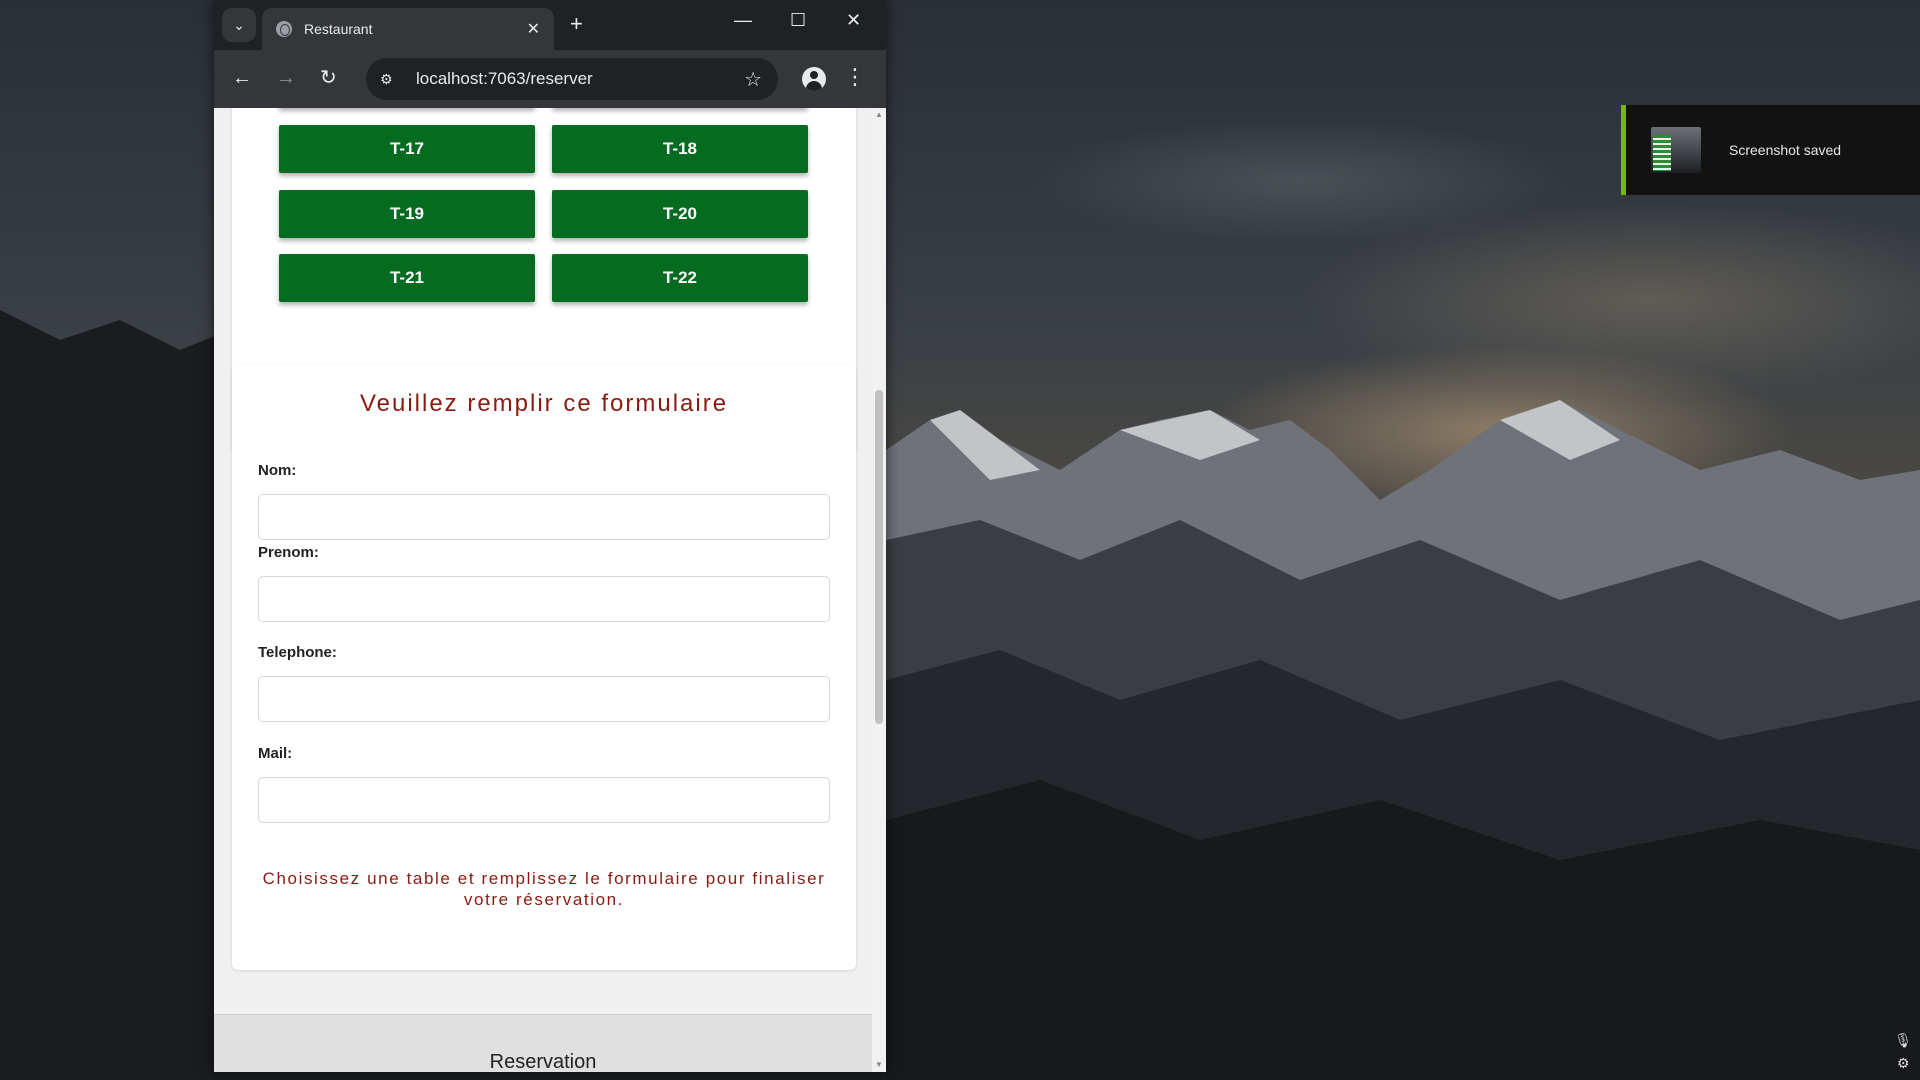 This screenshot has width=1920, height=1080. I want to click on page-footer: Reservation, so click(543, 1043).